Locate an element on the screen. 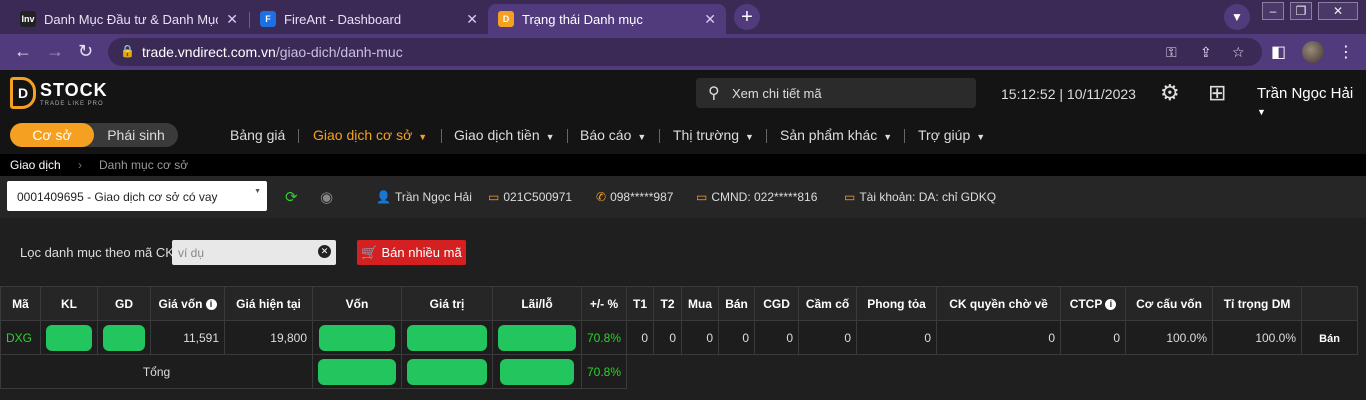  clear-icon: ✕ is located at coordinates (324, 251).